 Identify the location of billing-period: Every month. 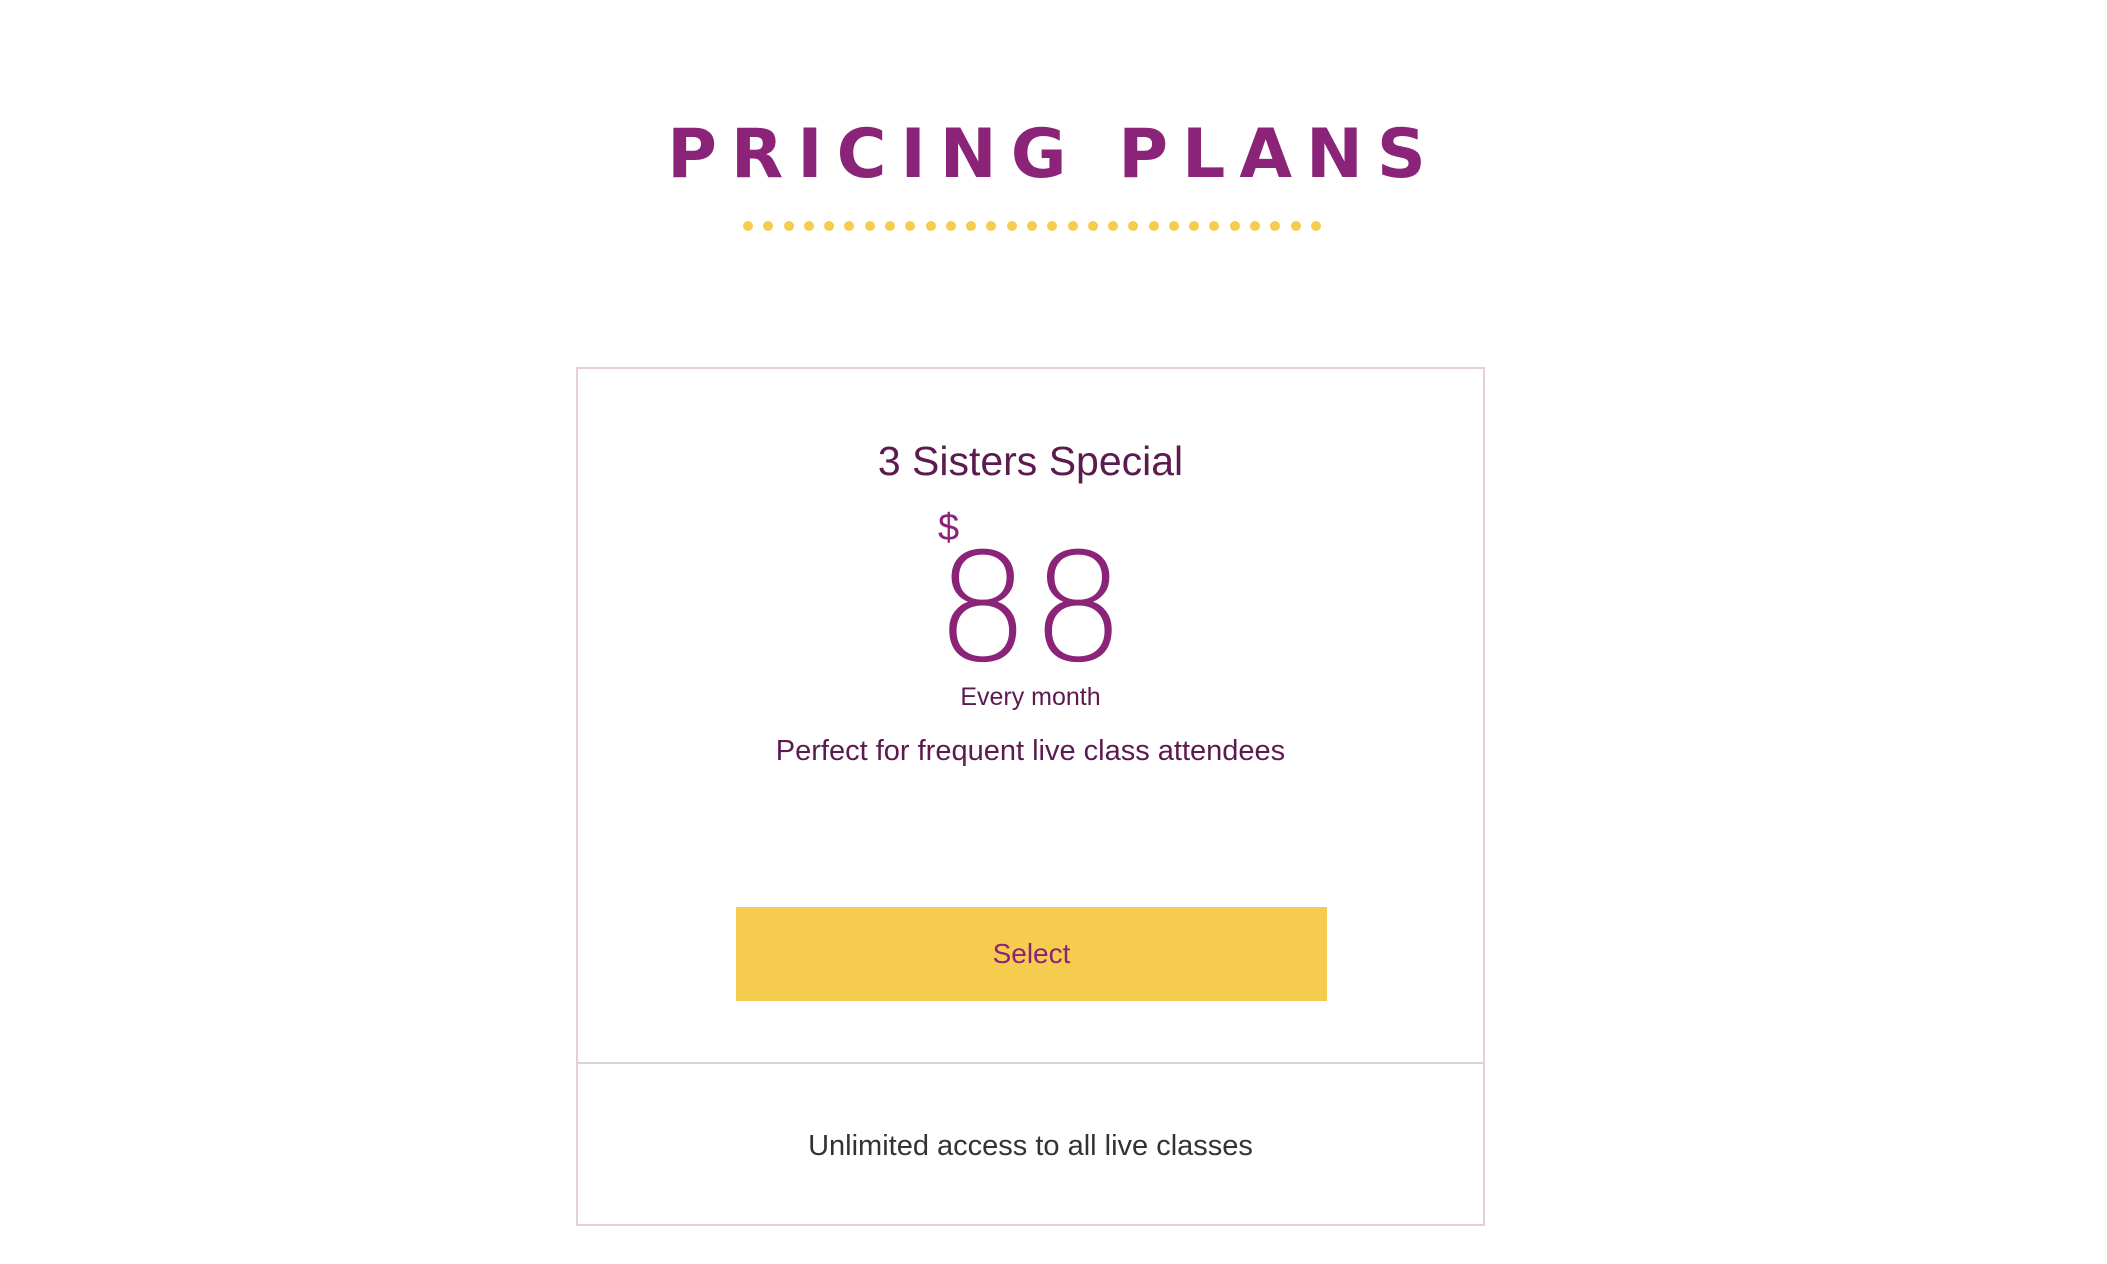
(1030, 697).